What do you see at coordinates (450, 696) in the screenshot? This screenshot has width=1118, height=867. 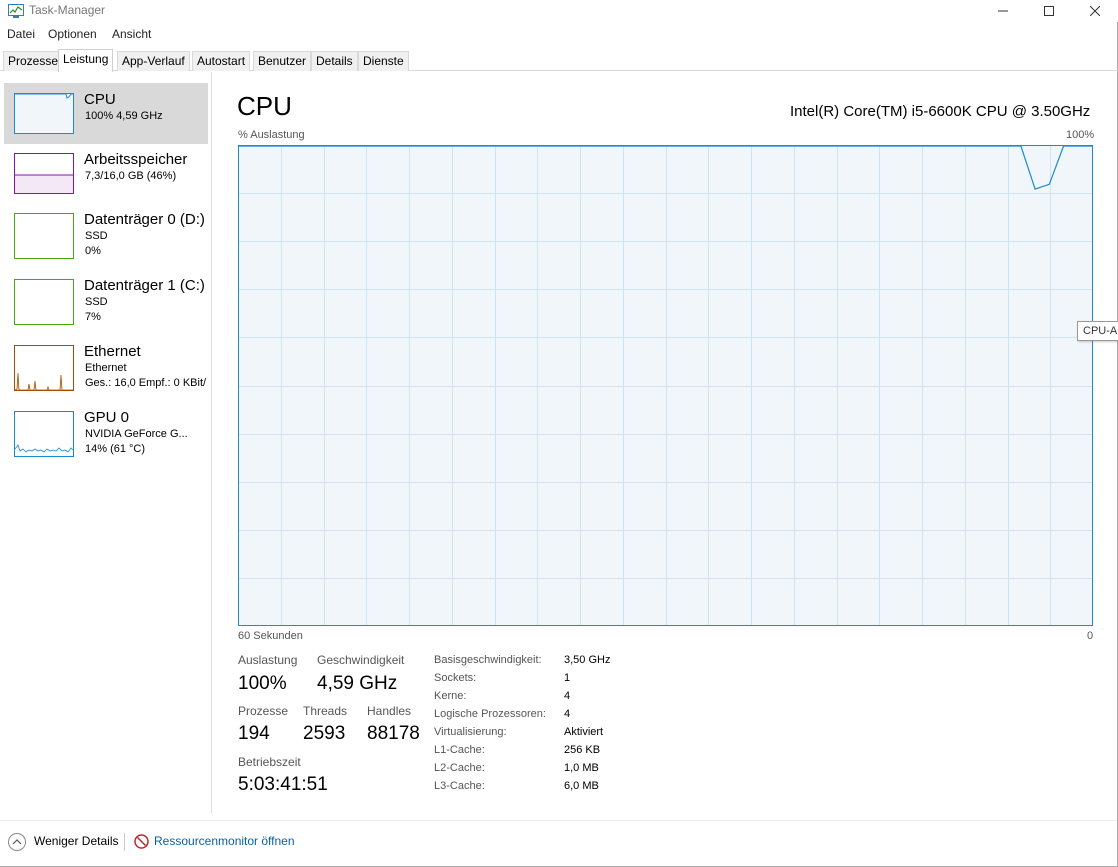 I see `spec-label: Kerne:` at bounding box center [450, 696].